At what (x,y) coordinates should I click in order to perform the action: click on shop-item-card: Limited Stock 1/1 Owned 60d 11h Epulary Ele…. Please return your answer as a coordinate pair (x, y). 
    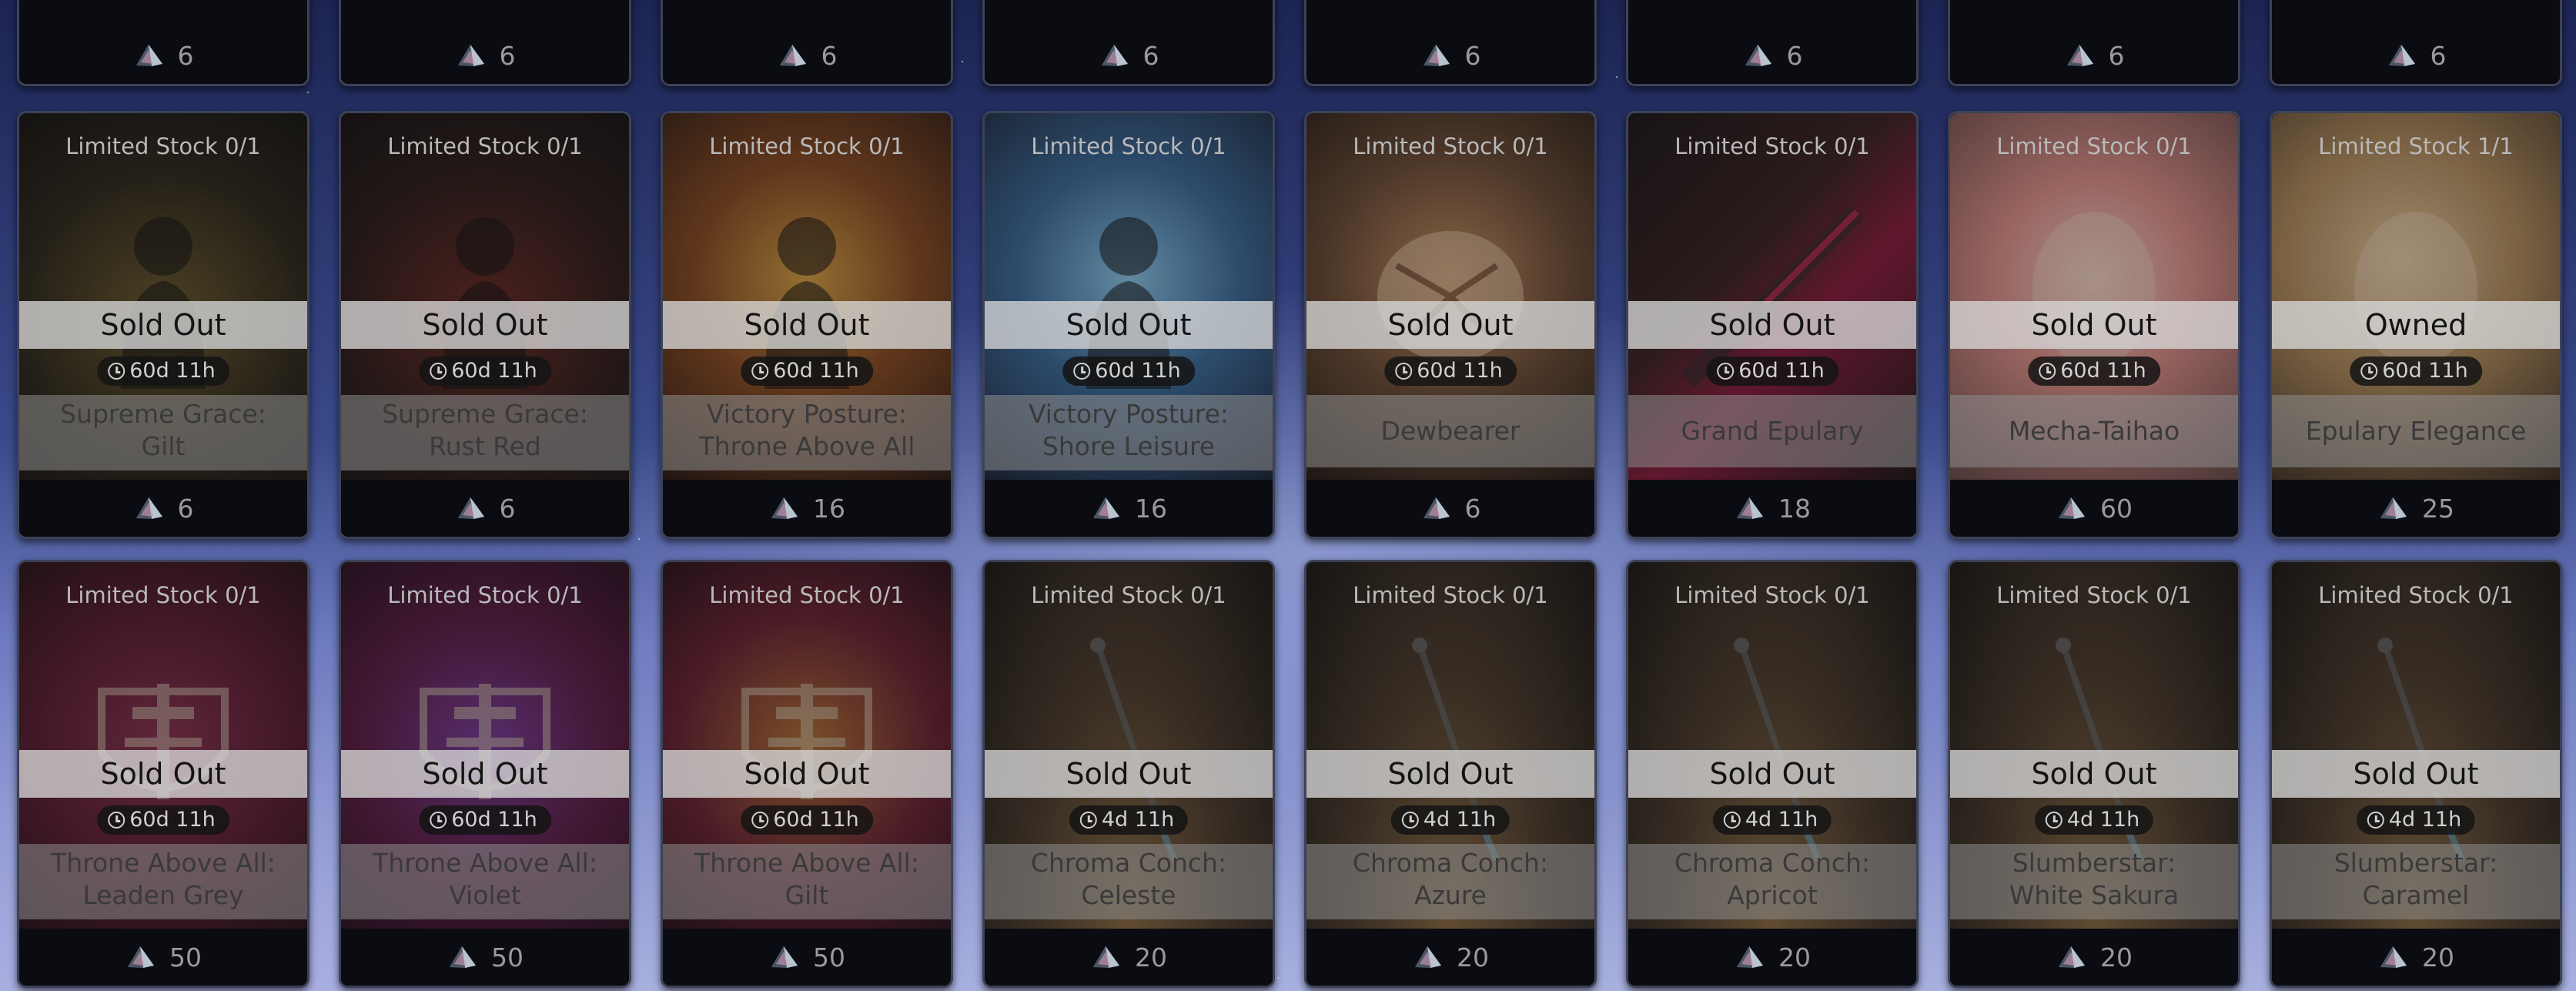
    Looking at the image, I should click on (2416, 325).